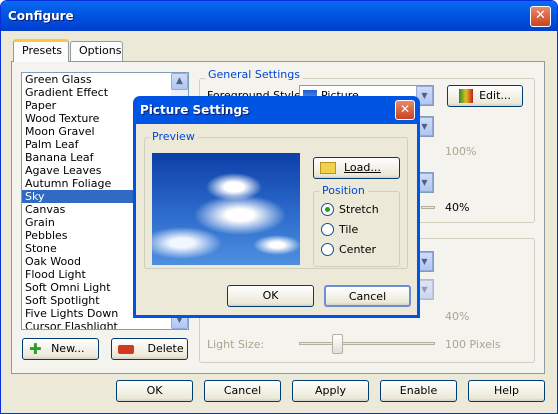  I want to click on light-size-value: 100 Pixels, so click(473, 344).